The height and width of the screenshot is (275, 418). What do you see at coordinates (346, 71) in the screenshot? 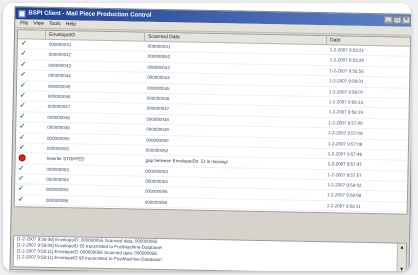
I see `date-cell: 1-2-2007 9:55:55` at bounding box center [346, 71].